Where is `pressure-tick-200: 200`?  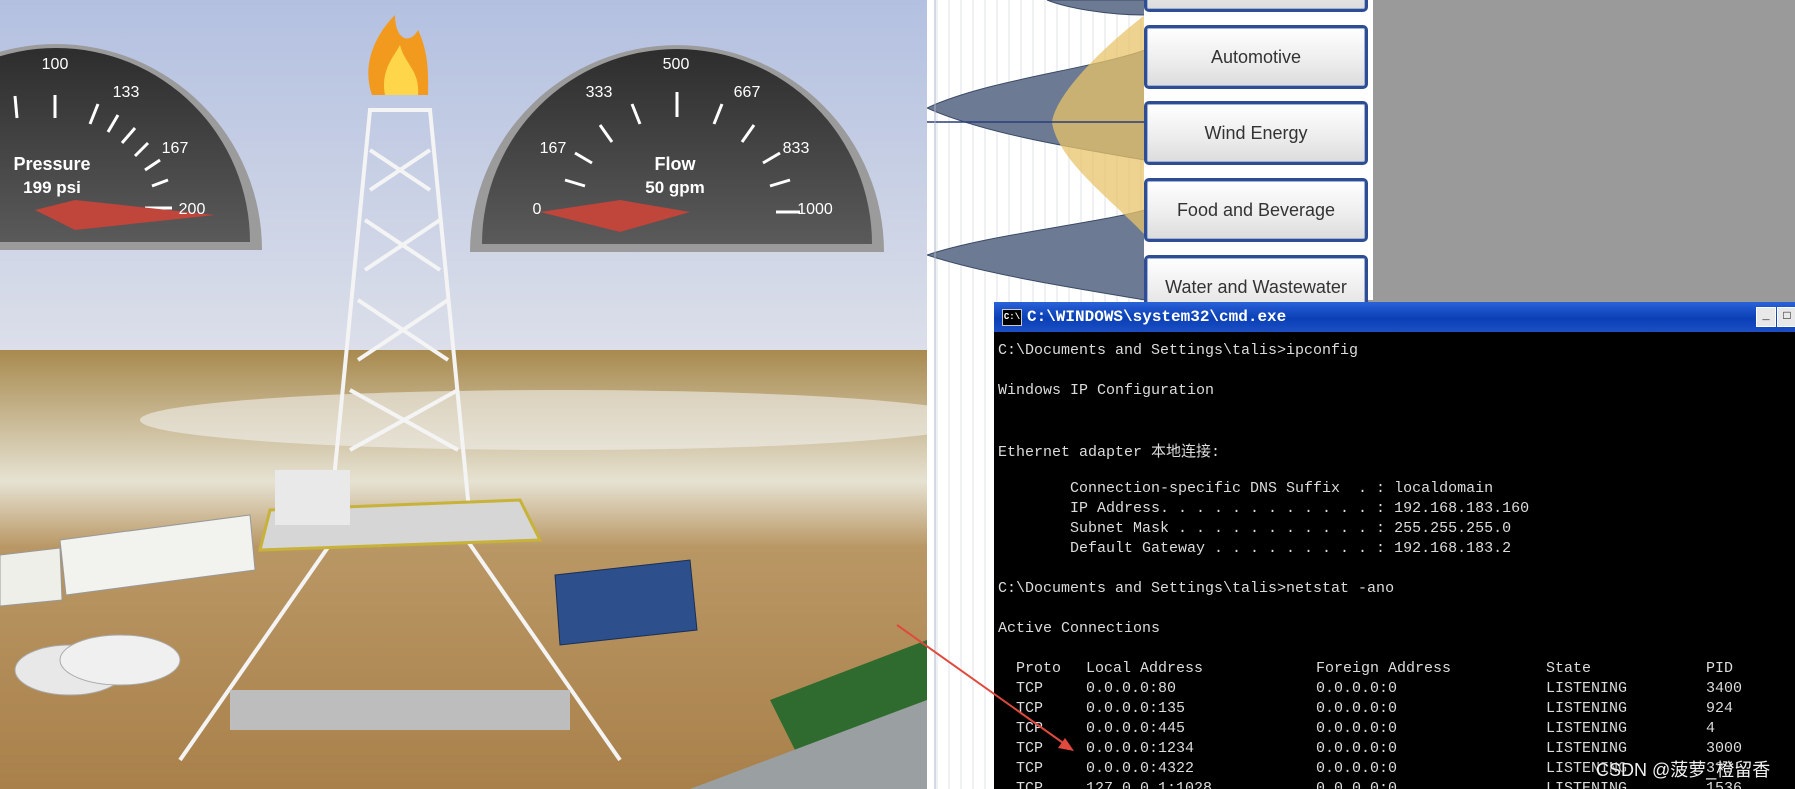 pressure-tick-200: 200 is located at coordinates (192, 209).